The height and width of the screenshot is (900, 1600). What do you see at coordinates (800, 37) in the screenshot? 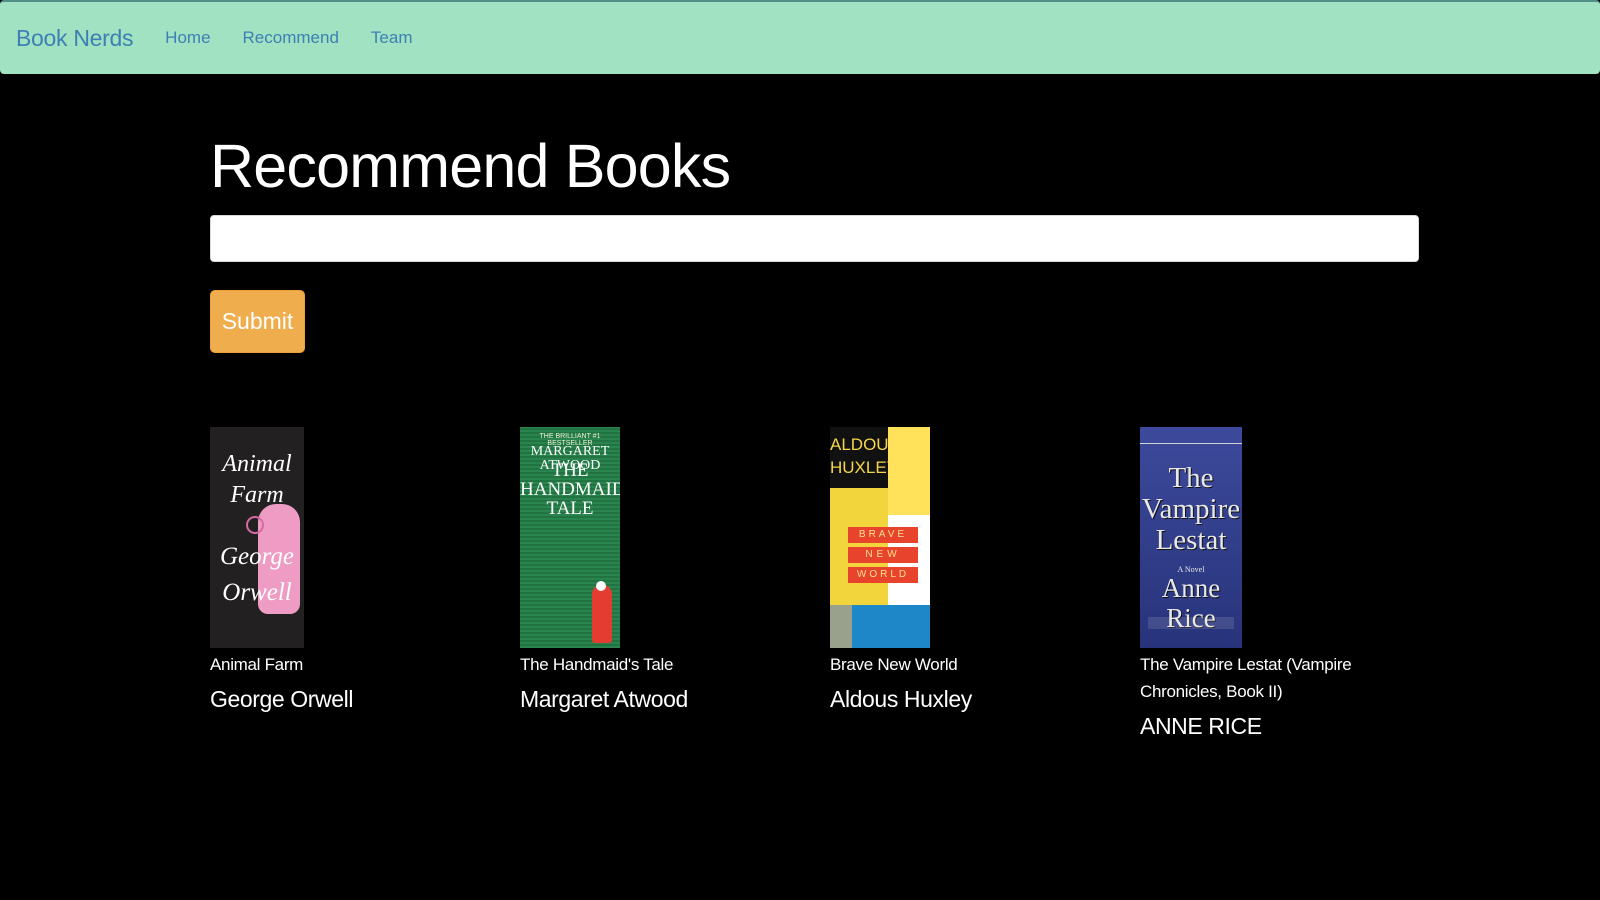
I see `navbar: Book Nerds Home Recommend Team` at bounding box center [800, 37].